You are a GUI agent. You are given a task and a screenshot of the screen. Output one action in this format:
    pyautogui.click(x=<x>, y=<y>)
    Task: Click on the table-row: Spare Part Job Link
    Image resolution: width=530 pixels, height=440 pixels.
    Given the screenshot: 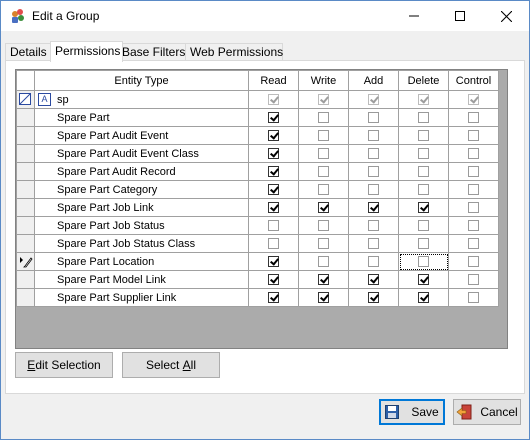 What is the action you would take?
    pyautogui.click(x=257, y=207)
    